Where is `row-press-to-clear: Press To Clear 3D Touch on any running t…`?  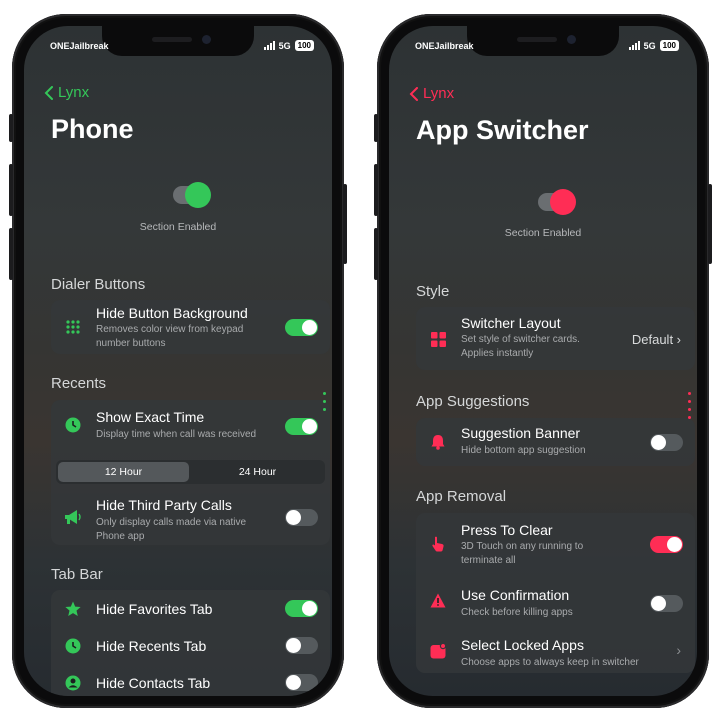
row-press-to-clear: Press To Clear 3D Touch on any running t… is located at coordinates (555, 544).